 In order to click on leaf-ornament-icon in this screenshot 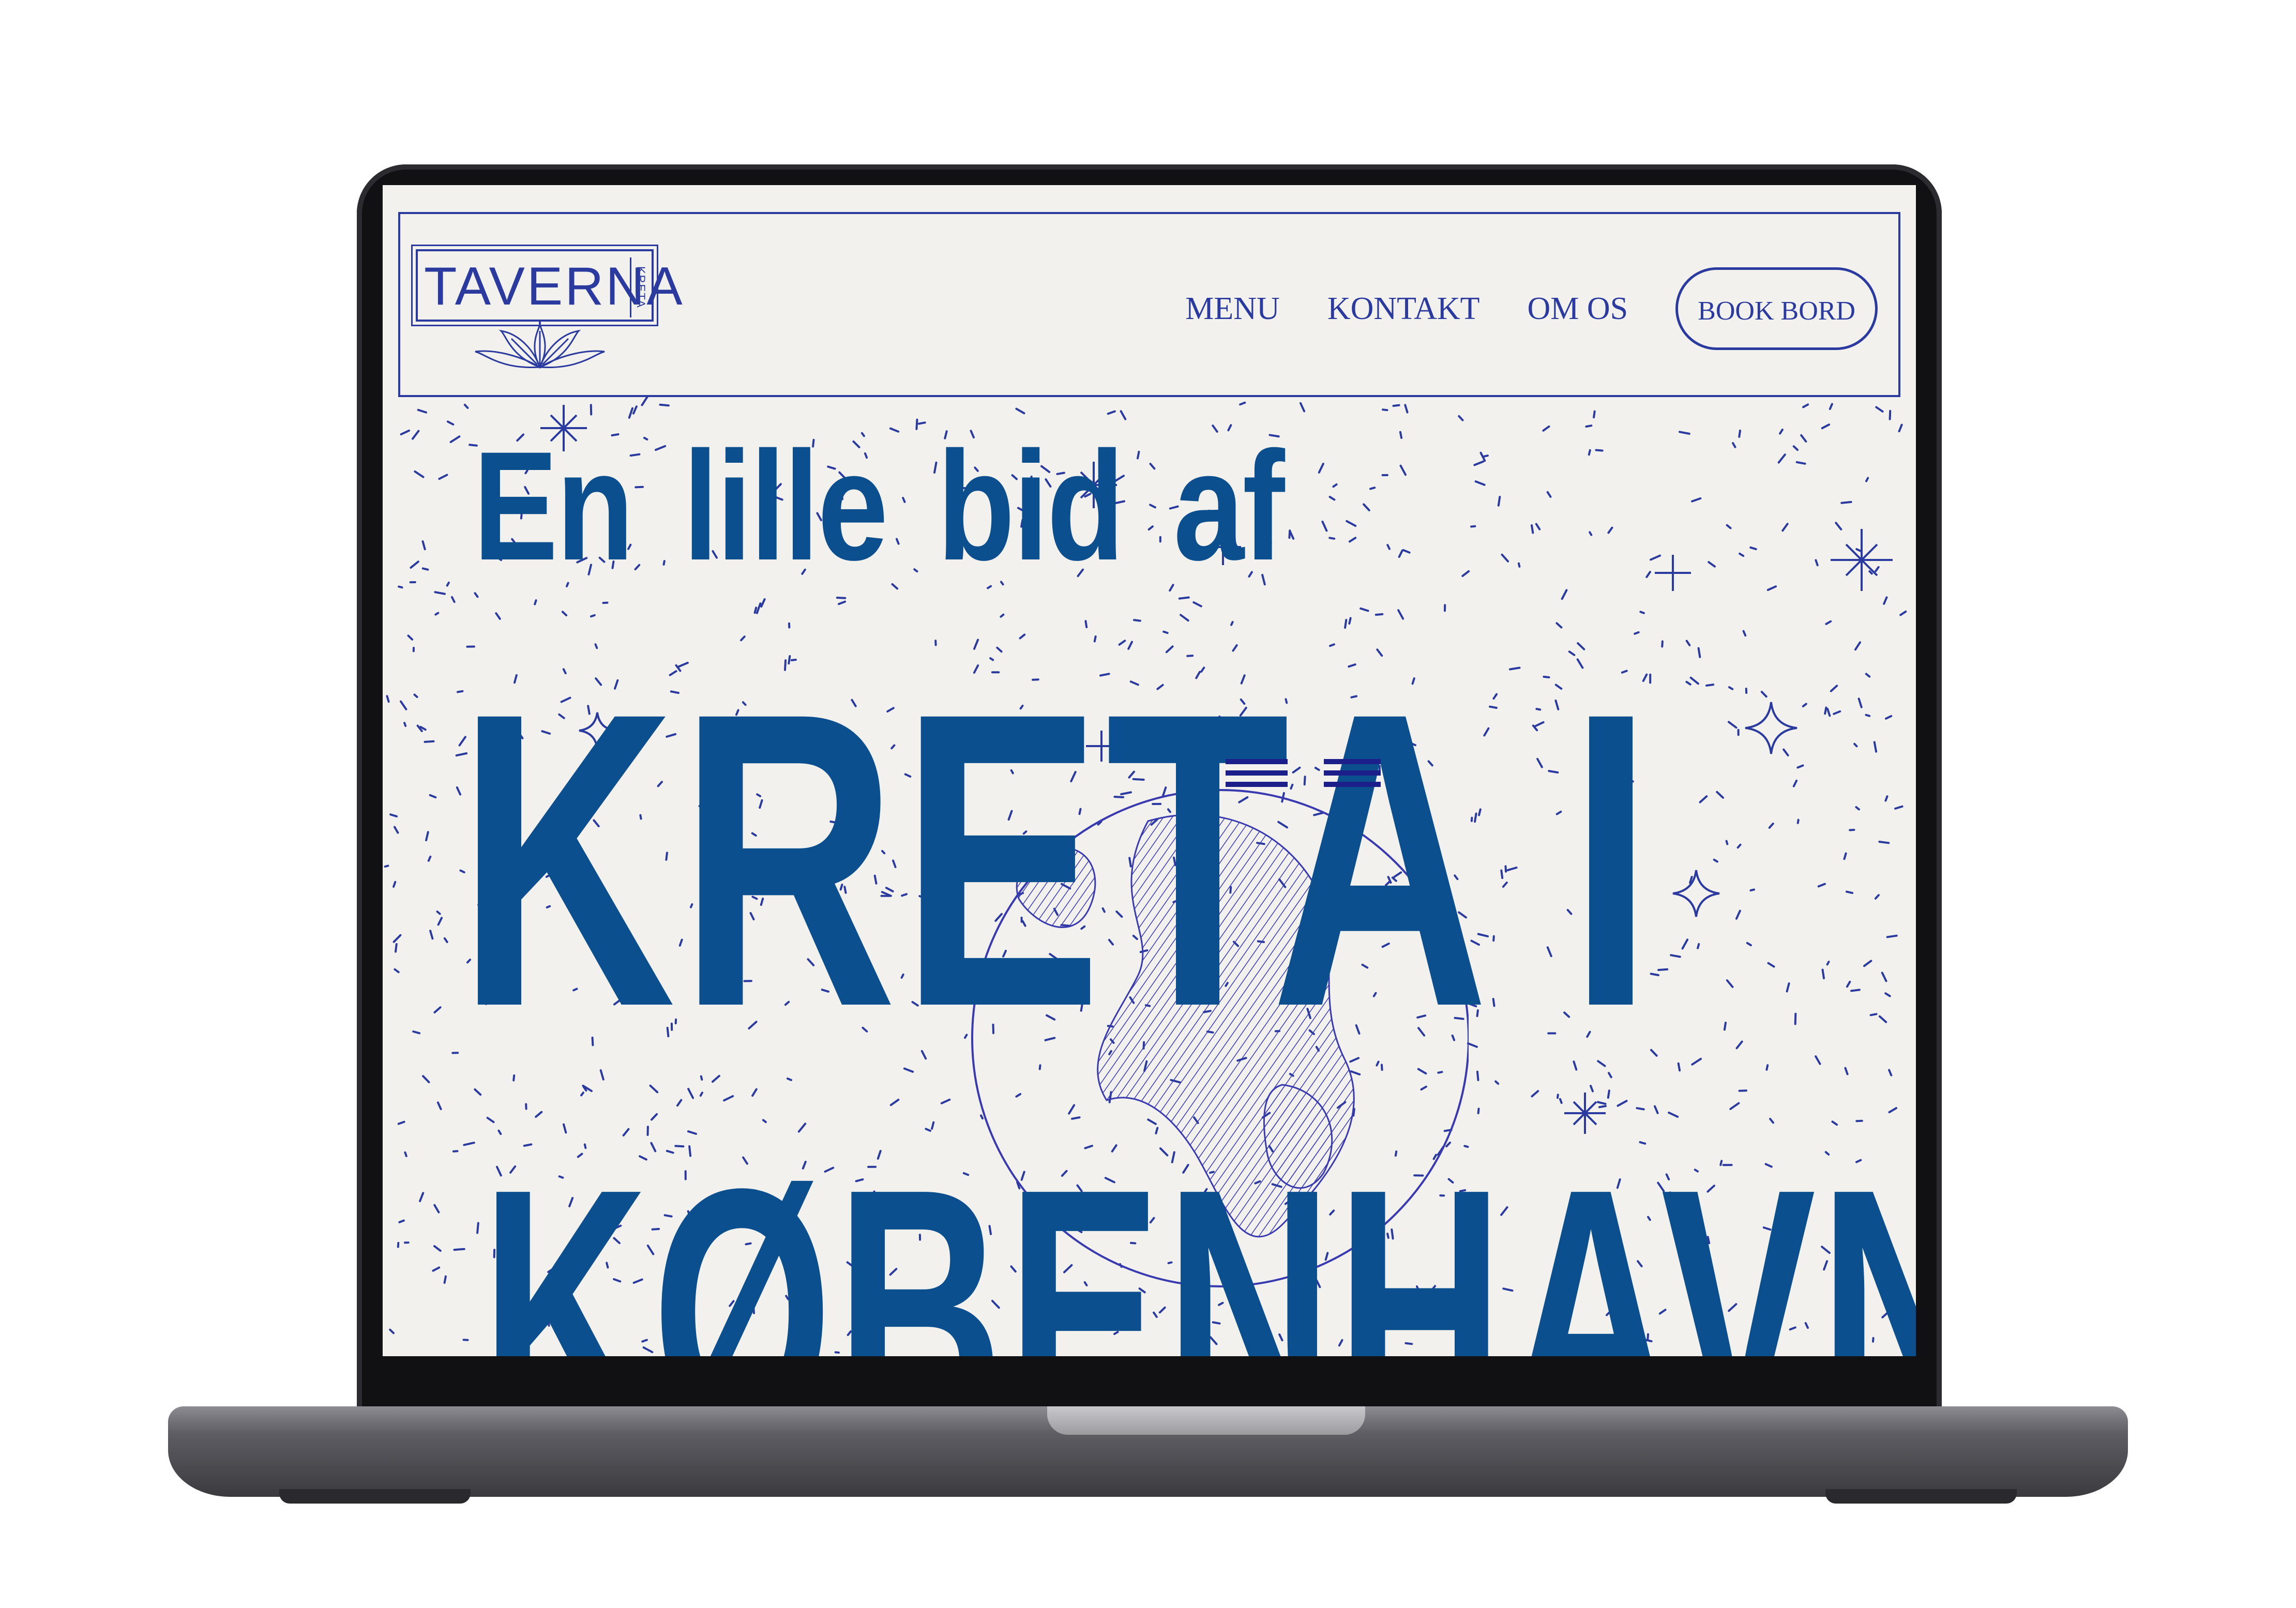, I will do `click(540, 345)`.